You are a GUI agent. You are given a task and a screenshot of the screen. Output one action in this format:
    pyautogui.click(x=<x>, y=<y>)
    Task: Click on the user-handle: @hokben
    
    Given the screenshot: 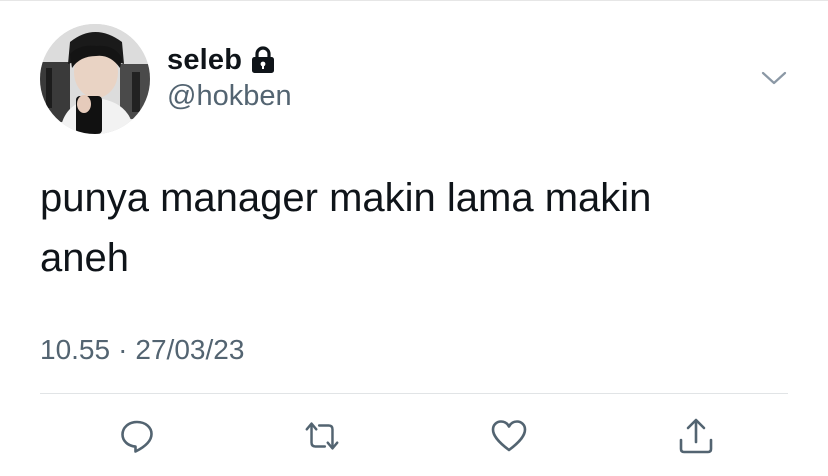 What is the action you would take?
    pyautogui.click(x=229, y=96)
    